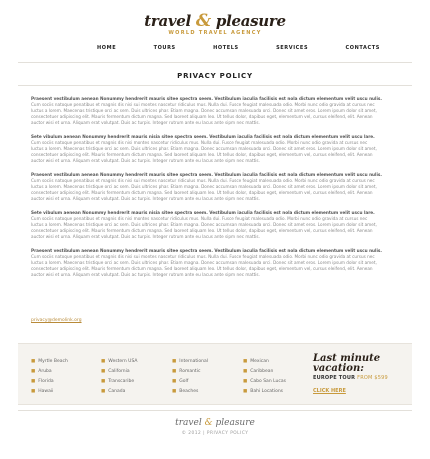 This screenshot has height=459, width=430. I want to click on promo-offer-label: EUROPE TOUR, so click(334, 378).